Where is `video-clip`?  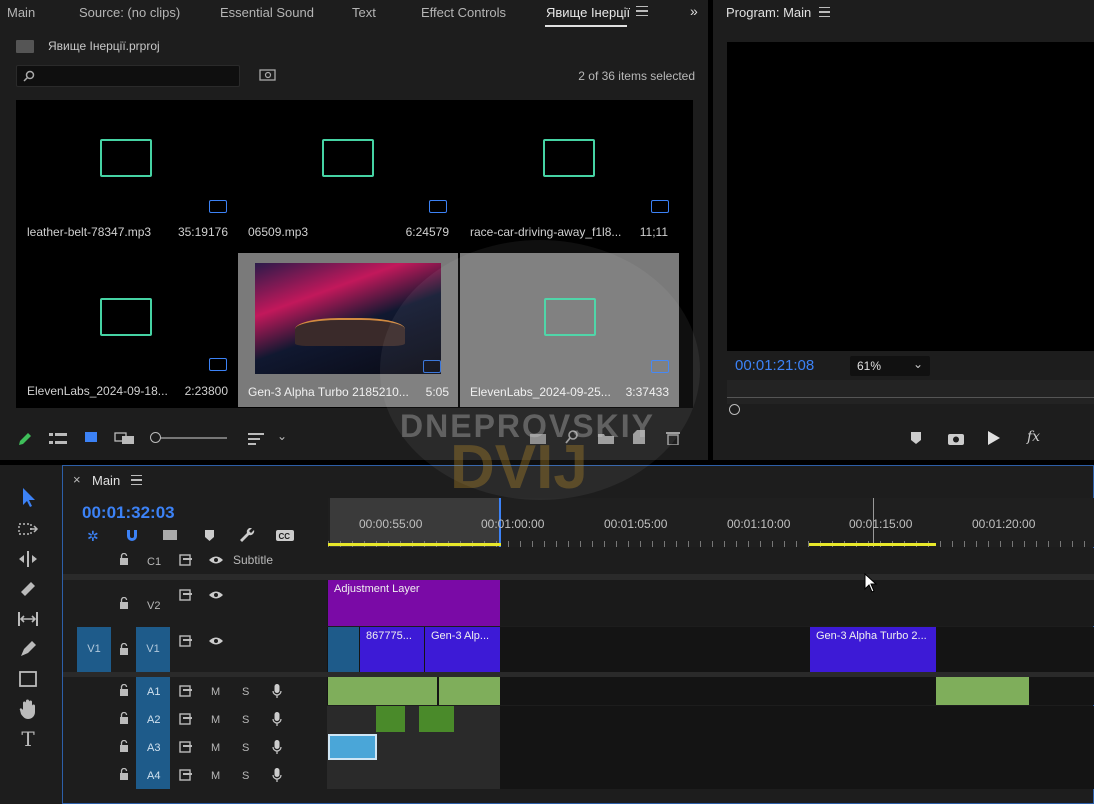 video-clip is located at coordinates (343, 649).